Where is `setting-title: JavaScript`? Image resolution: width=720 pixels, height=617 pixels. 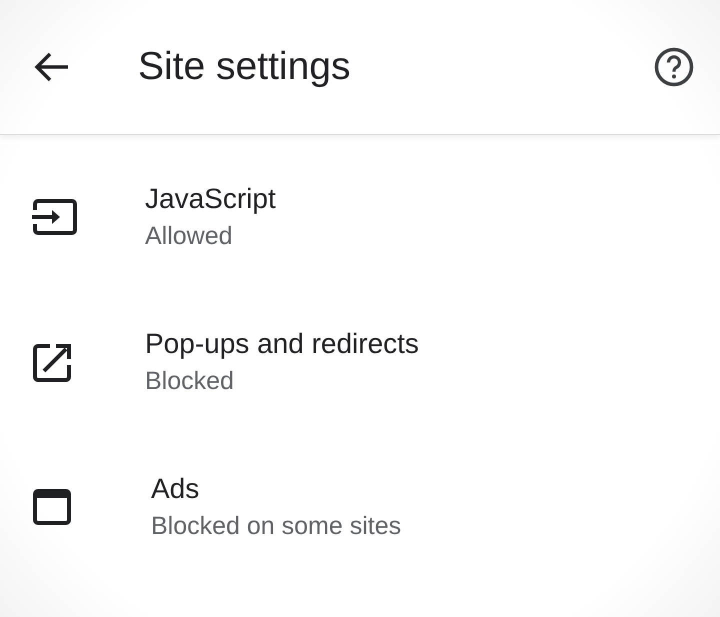
setting-title: JavaScript is located at coordinates (210, 199).